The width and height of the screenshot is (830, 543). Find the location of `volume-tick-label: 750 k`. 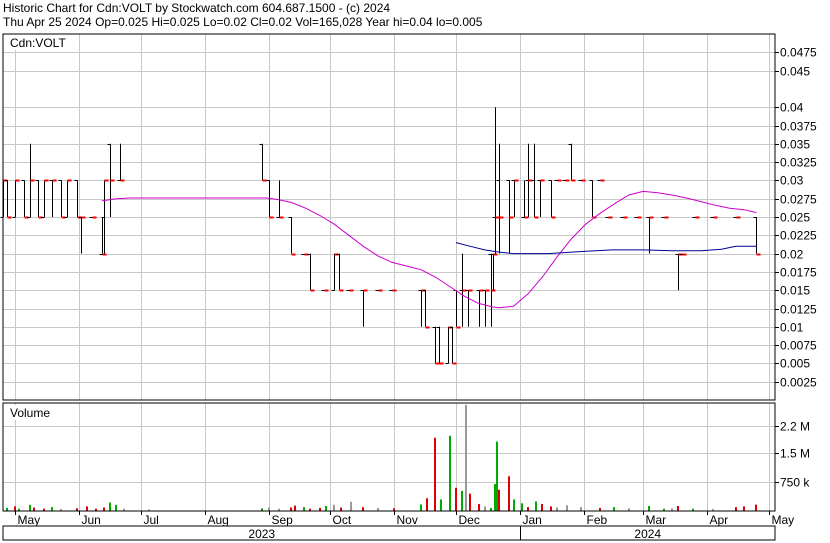

volume-tick-label: 750 k is located at coordinates (795, 483).